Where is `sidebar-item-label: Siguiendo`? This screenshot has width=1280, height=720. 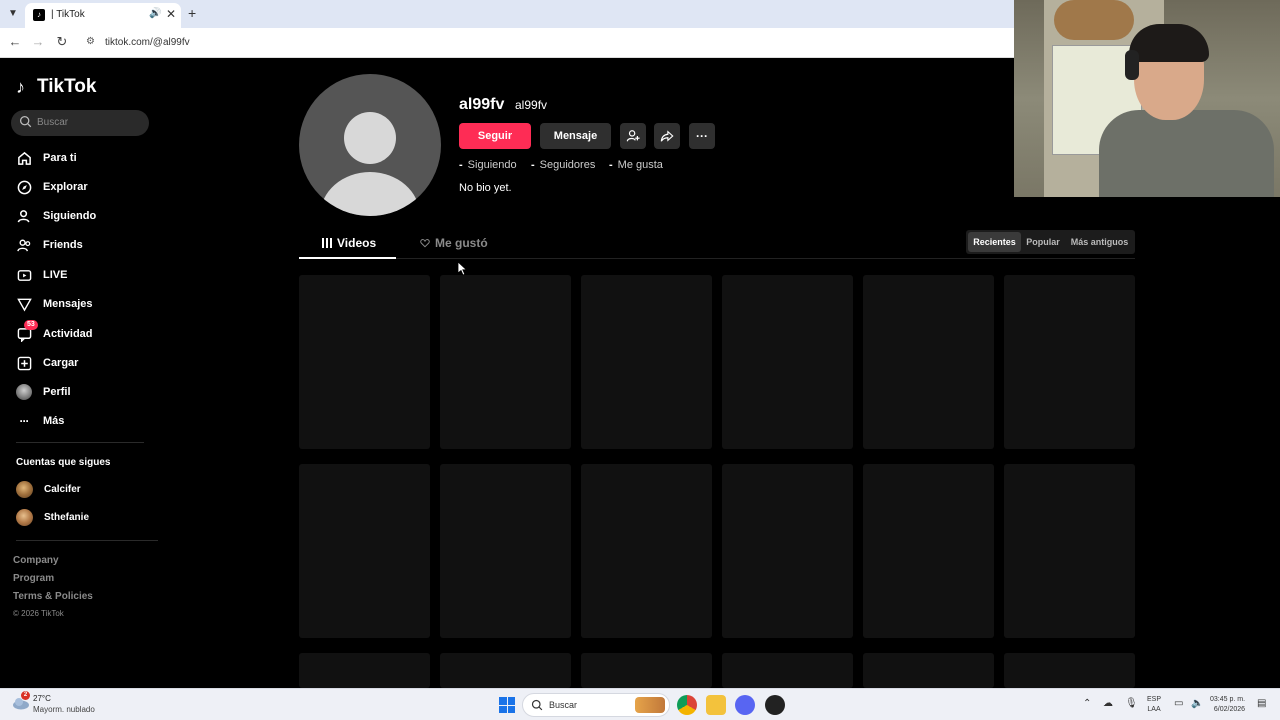 sidebar-item-label: Siguiendo is located at coordinates (70, 216).